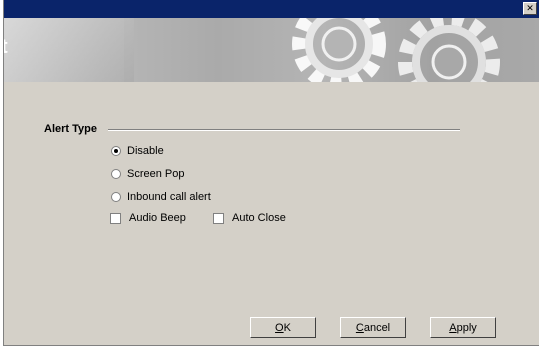 The image size is (539, 348). What do you see at coordinates (156, 174) in the screenshot?
I see `radio-label: Screen Pop` at bounding box center [156, 174].